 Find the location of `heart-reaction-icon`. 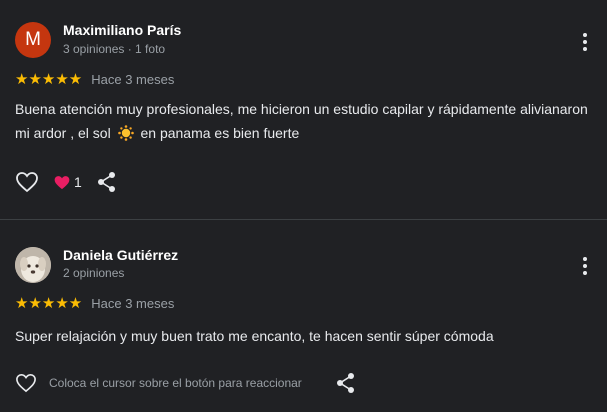

heart-reaction-icon is located at coordinates (62, 182).